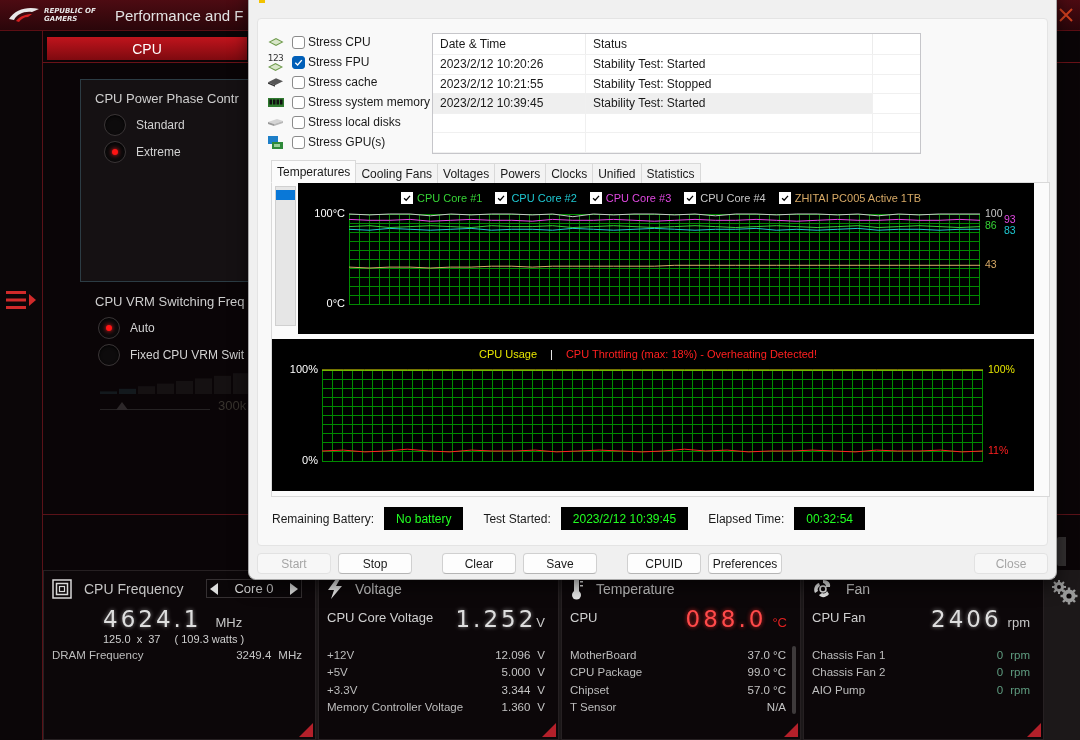 The height and width of the screenshot is (740, 1080). Describe the element at coordinates (396, 707) in the screenshot. I see `sensor-label: Memory Controller Voltage` at that location.